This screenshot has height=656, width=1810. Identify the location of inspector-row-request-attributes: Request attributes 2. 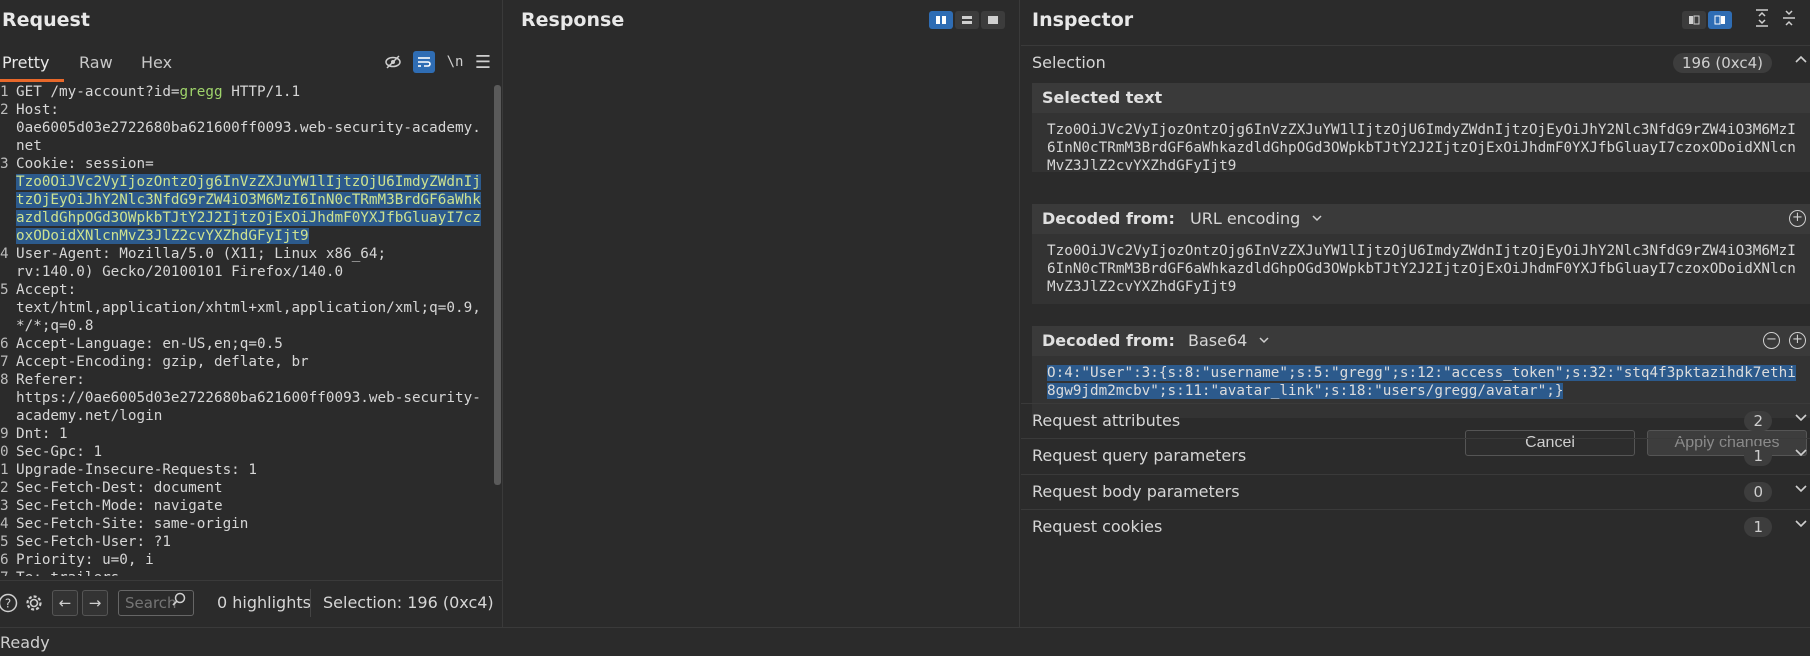
(1415, 420).